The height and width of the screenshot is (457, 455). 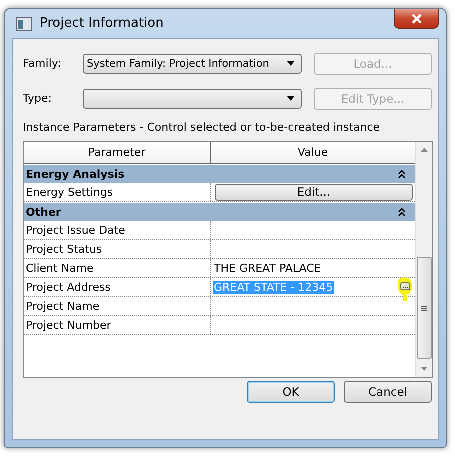 I want to click on type-label: Type:, so click(x=38, y=98).